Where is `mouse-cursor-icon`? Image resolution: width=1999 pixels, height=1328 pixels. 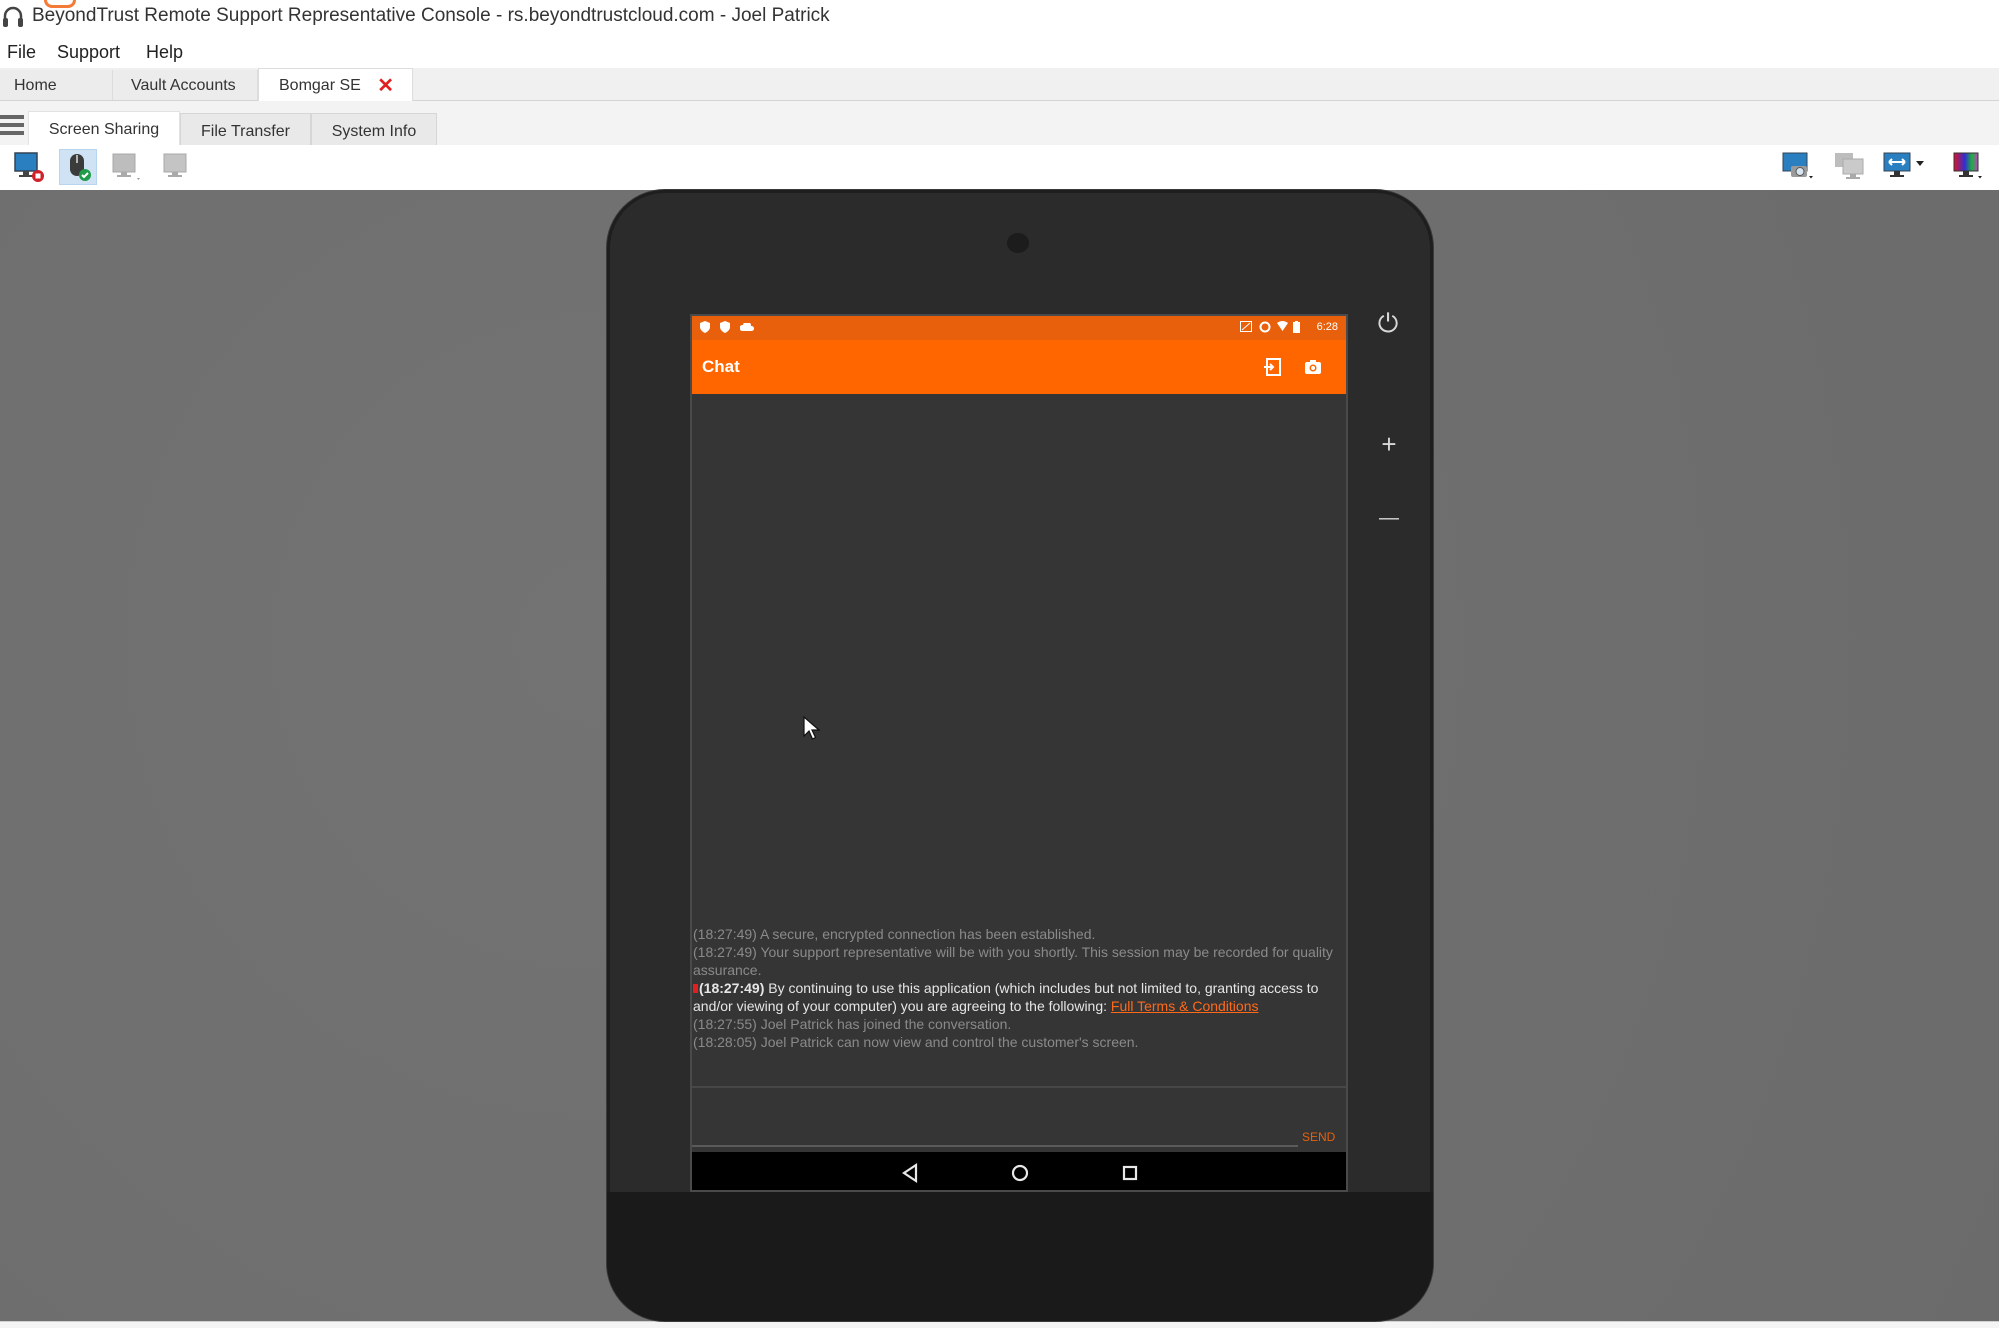 mouse-cursor-icon is located at coordinates (812, 728).